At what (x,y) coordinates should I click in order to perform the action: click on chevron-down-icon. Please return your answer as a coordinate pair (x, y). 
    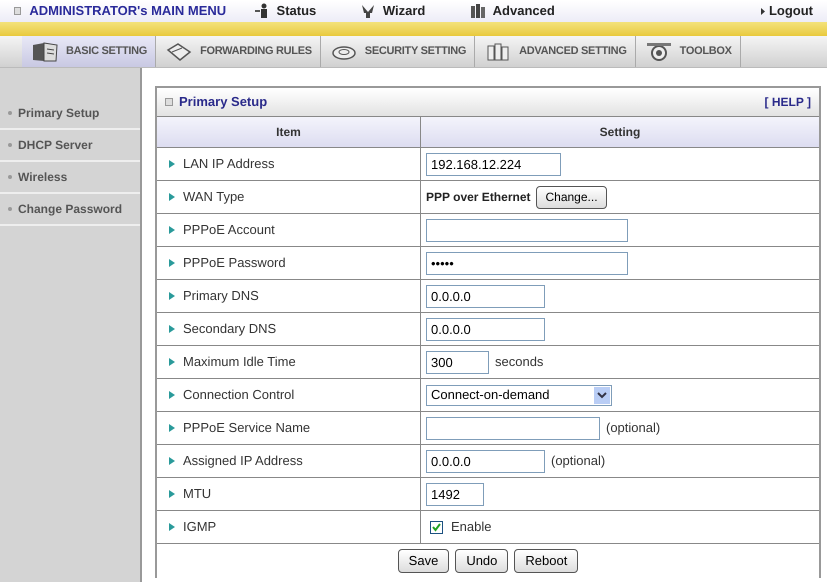
    Looking at the image, I should click on (602, 395).